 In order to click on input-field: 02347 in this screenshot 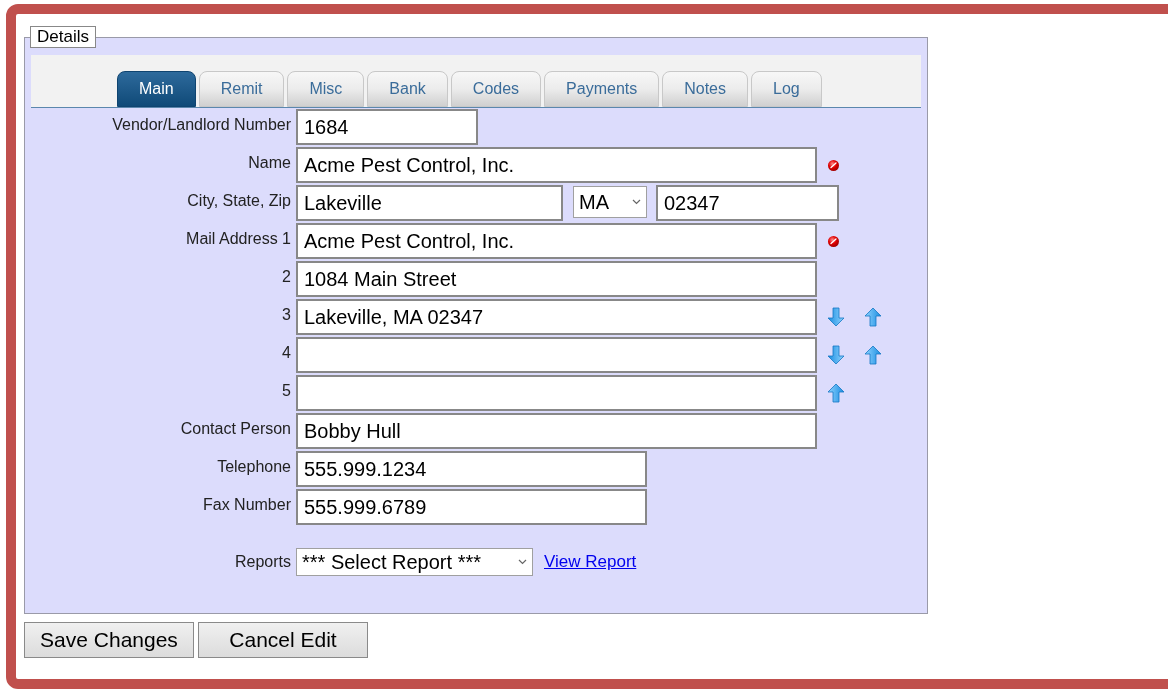, I will do `click(747, 203)`.